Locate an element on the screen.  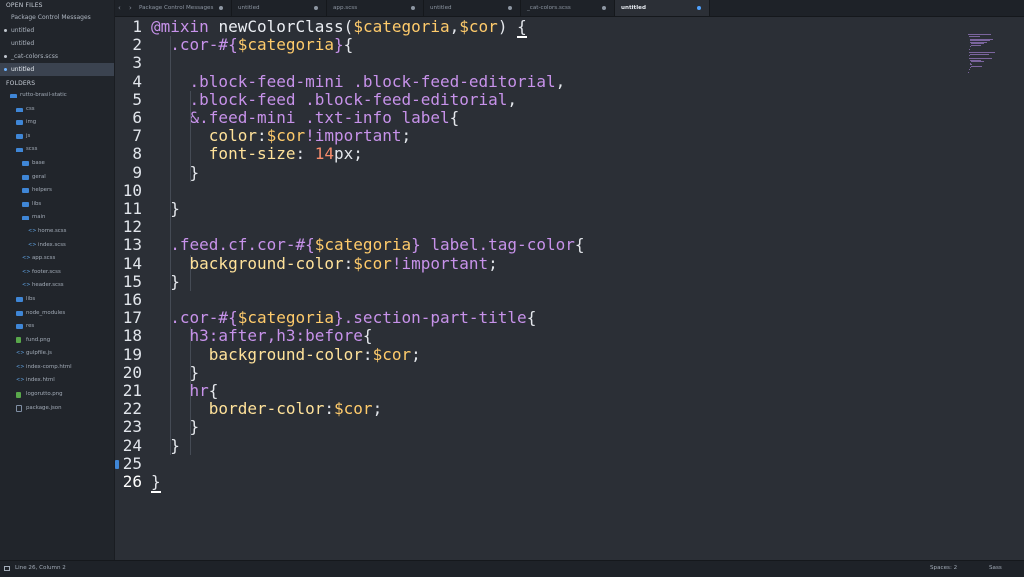
tree-item: <> footer.scss is located at coordinates (57, 273).